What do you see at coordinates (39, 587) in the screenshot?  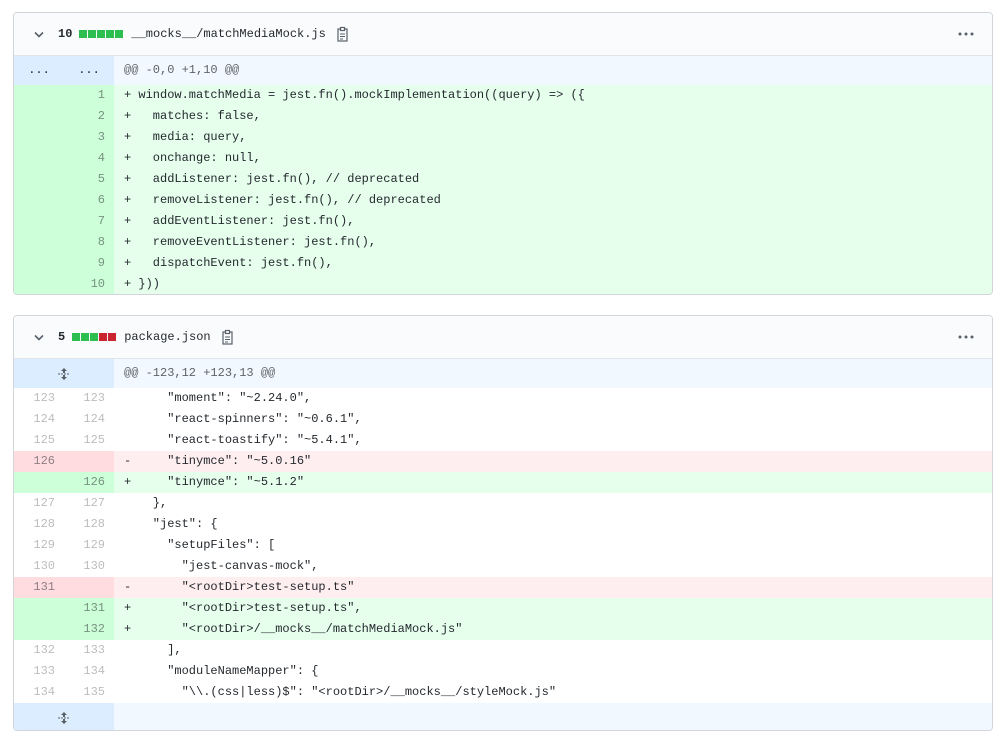 I see `old-line-number: 131` at bounding box center [39, 587].